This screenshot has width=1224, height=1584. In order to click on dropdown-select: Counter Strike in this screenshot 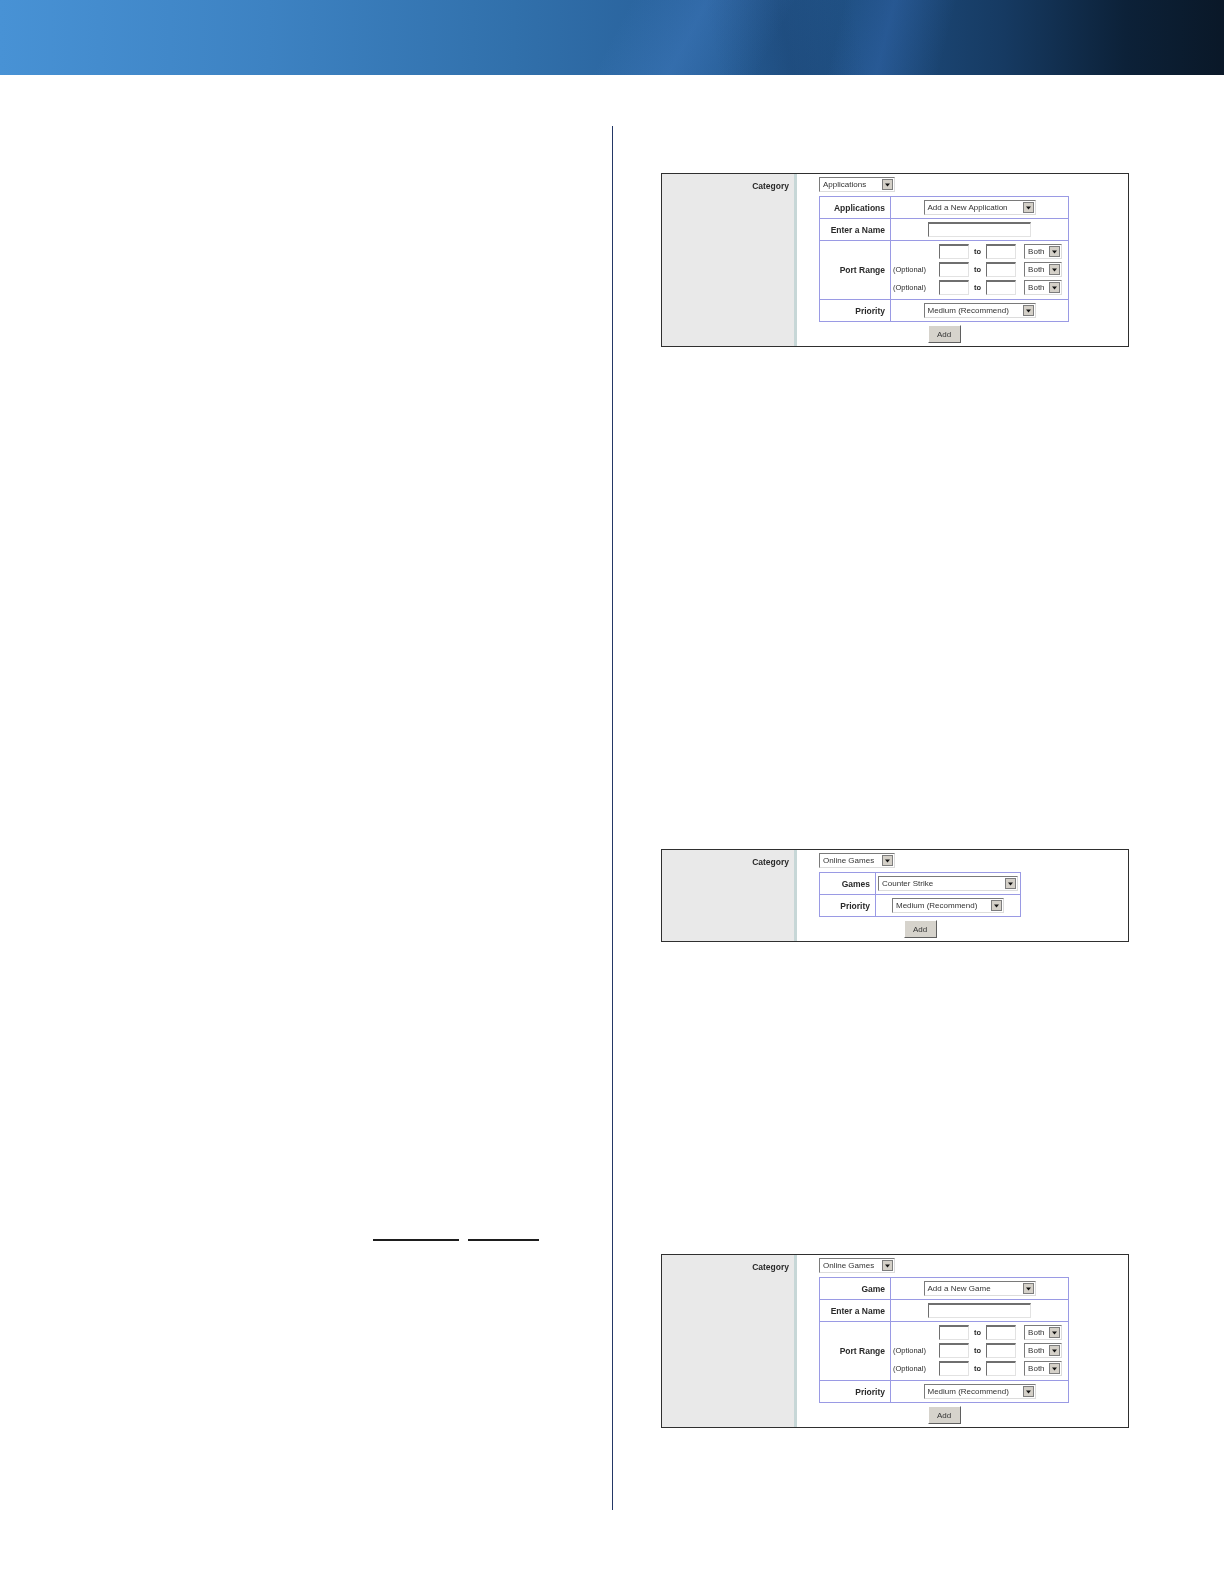, I will do `click(948, 883)`.